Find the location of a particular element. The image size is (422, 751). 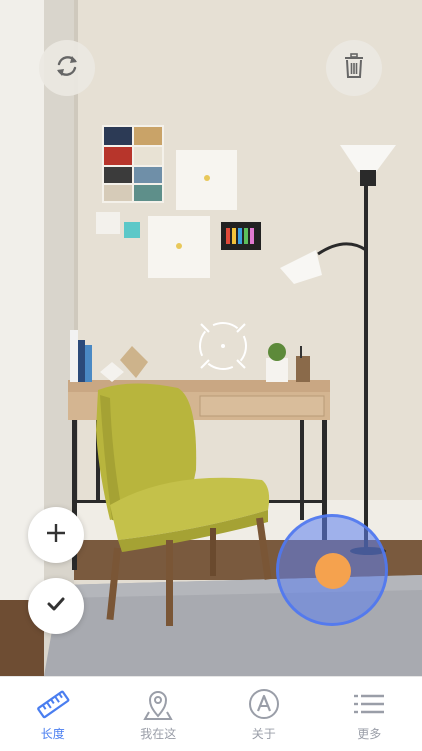

ruler-icon is located at coordinates (53, 704).